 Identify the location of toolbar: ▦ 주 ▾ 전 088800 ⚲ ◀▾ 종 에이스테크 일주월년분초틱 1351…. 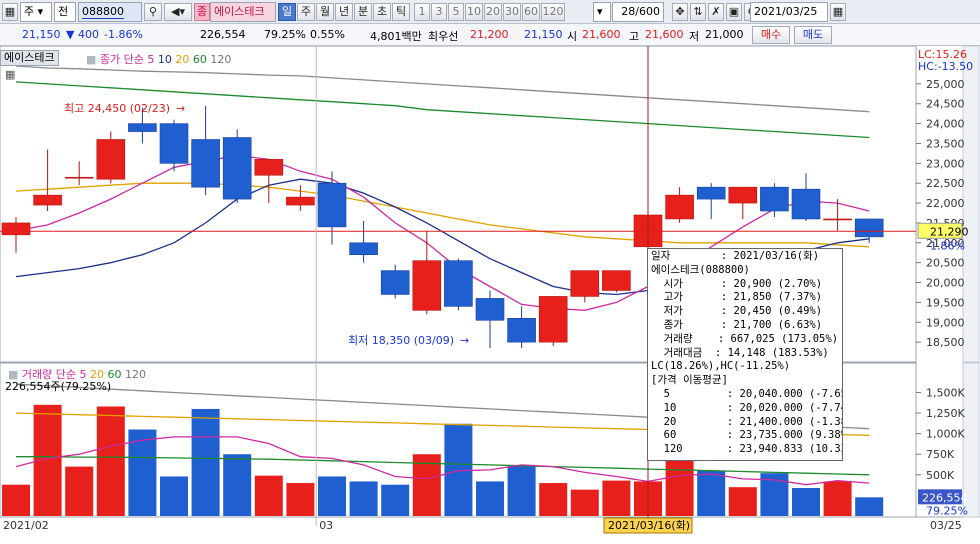
(490, 12).